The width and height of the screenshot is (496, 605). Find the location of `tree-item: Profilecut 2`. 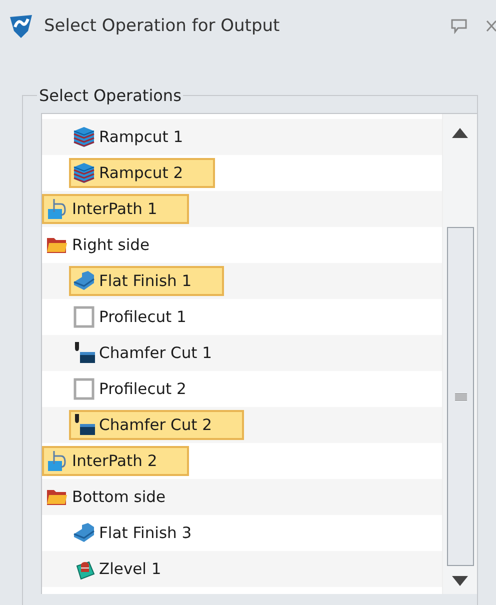

tree-item: Profilecut 2 is located at coordinates (143, 389).